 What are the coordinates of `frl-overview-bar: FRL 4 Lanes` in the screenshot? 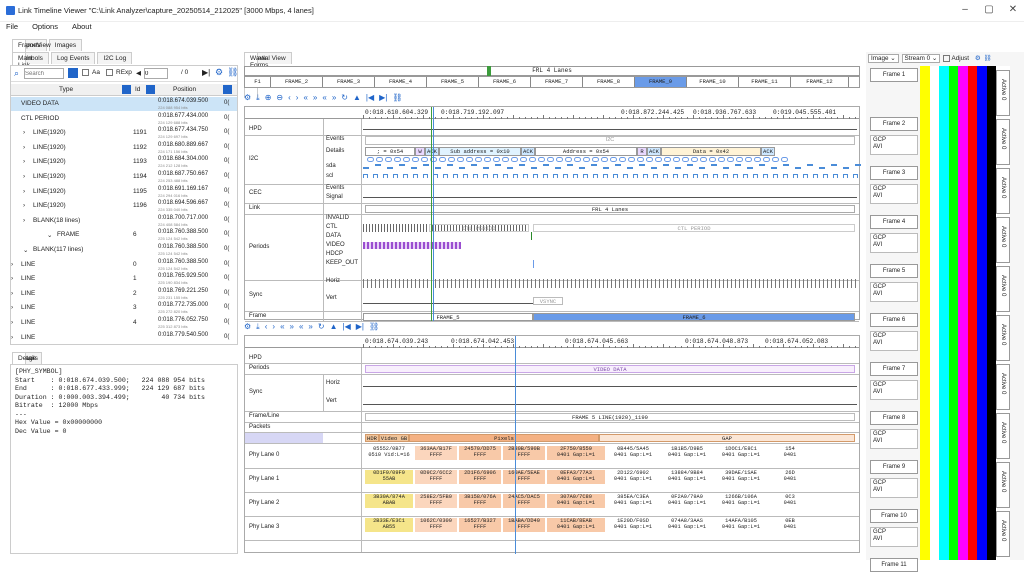 It's located at (552, 71).